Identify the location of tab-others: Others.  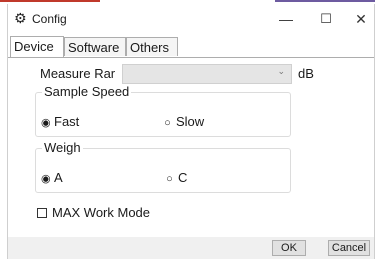
(152, 46).